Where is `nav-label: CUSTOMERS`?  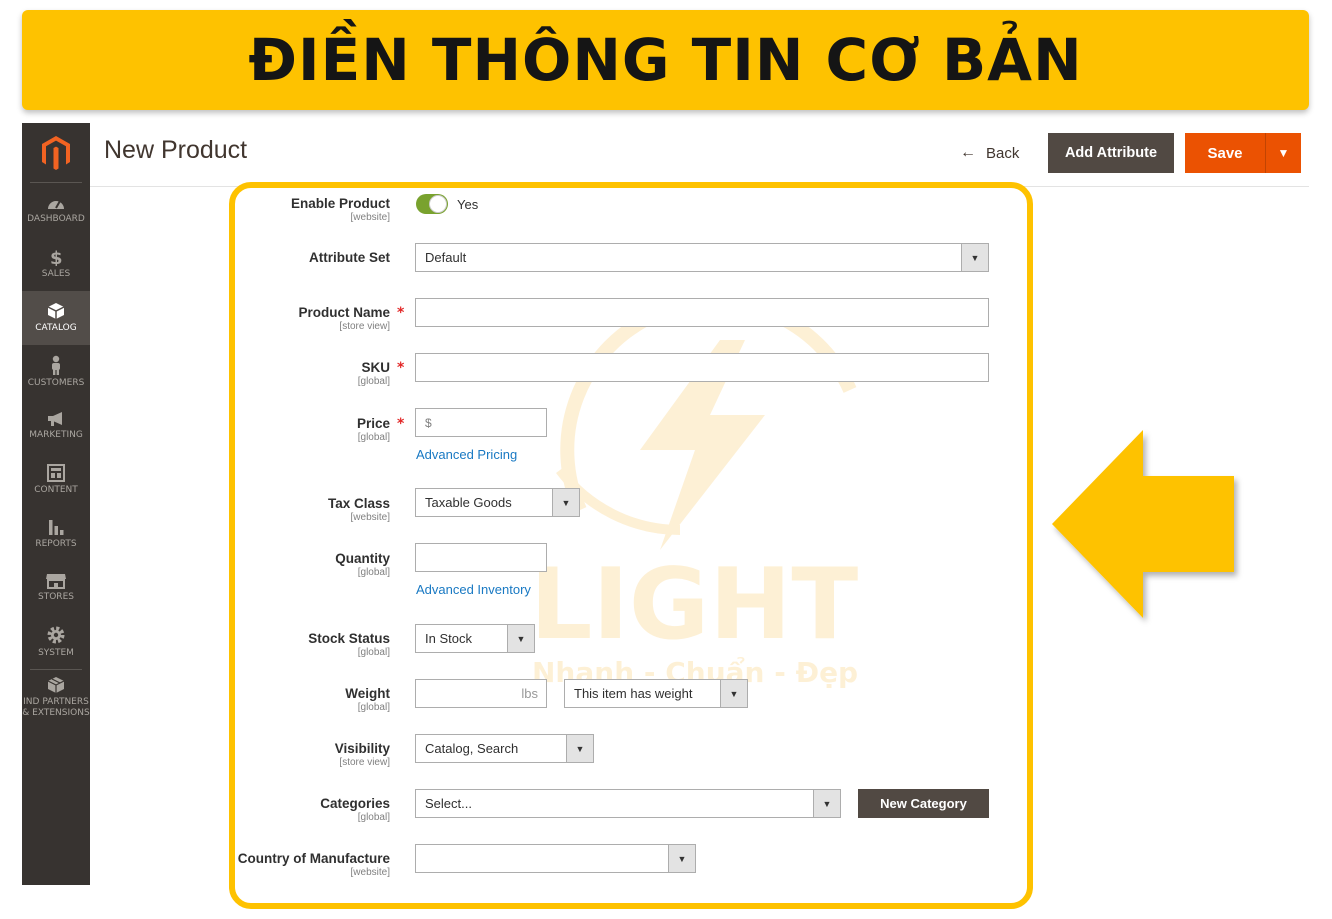 nav-label: CUSTOMERS is located at coordinates (56, 383).